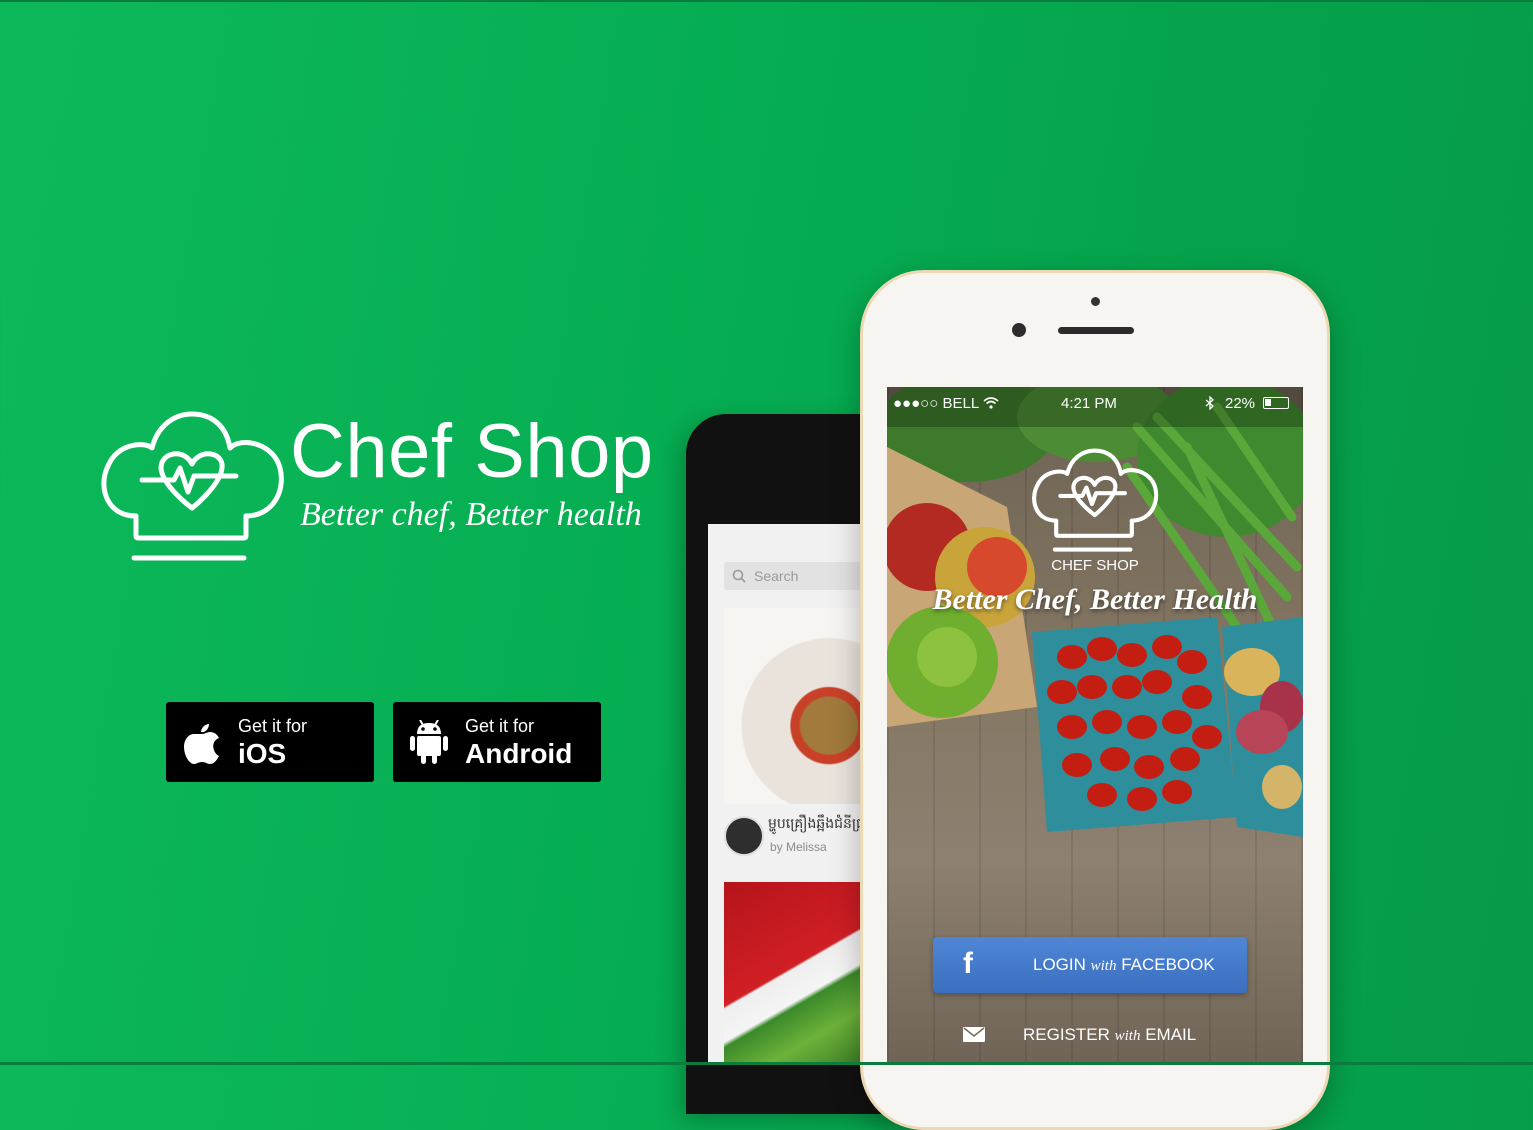  Describe the element at coordinates (776, 576) in the screenshot. I see `search-placeholder: Search` at that location.